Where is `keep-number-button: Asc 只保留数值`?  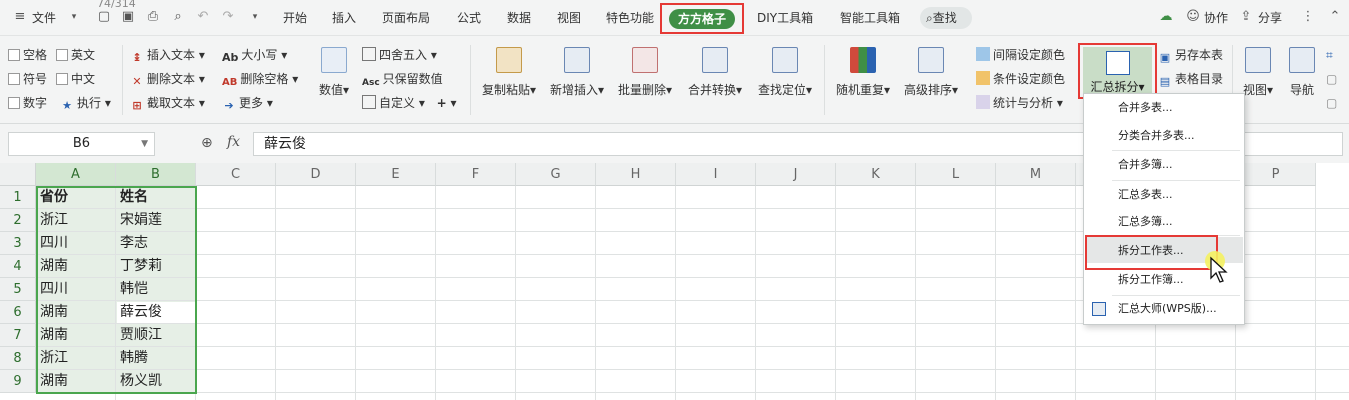
keep-number-button: Asc 只保留数值 is located at coordinates (402, 79).